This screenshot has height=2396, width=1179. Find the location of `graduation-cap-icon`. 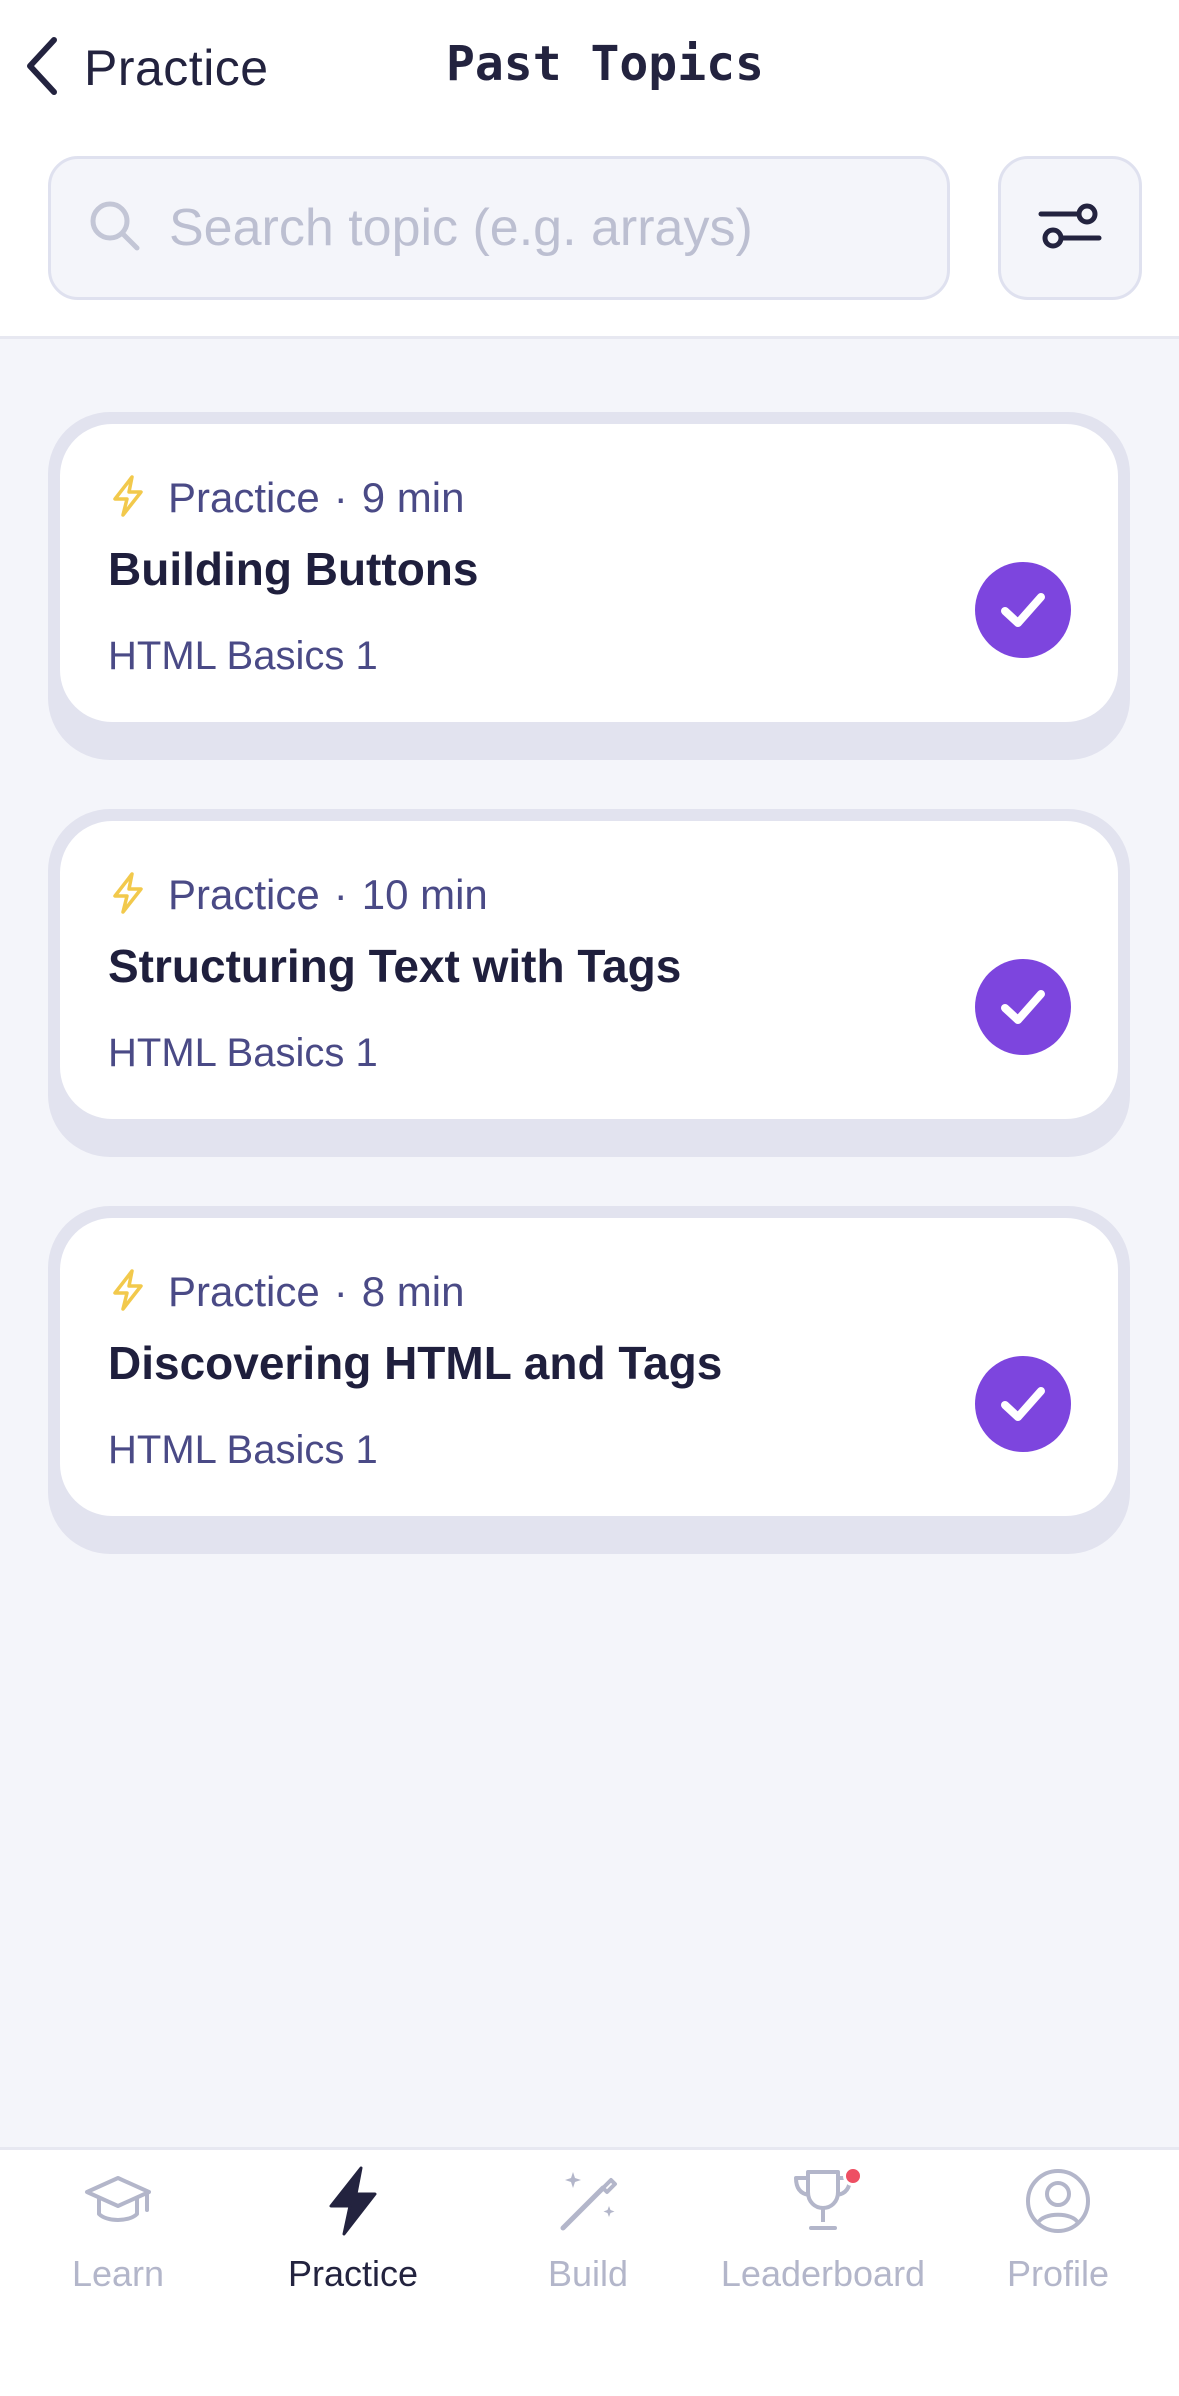

graduation-cap-icon is located at coordinates (118, 2203).